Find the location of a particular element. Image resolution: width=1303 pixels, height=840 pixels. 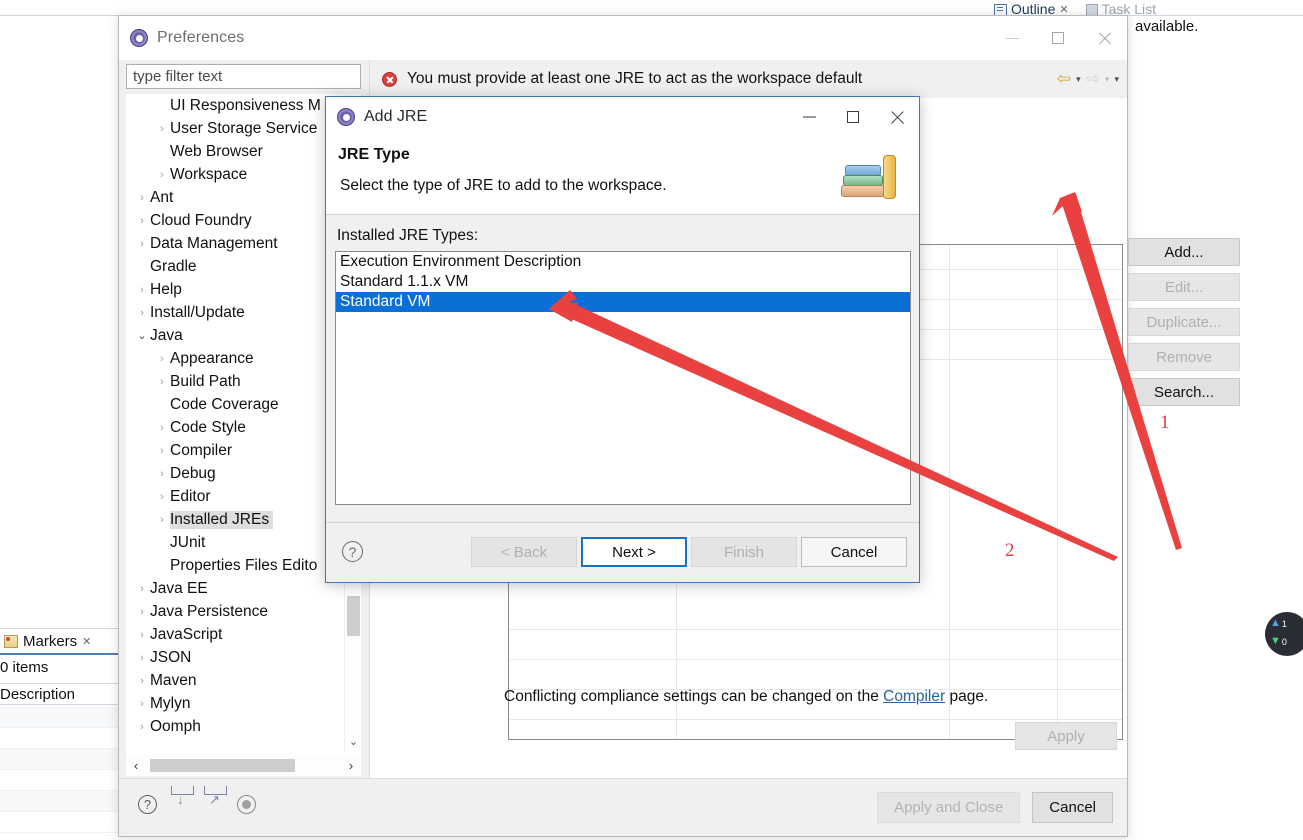

tree-item-appearance: › Appearance is located at coordinates (235, 358).